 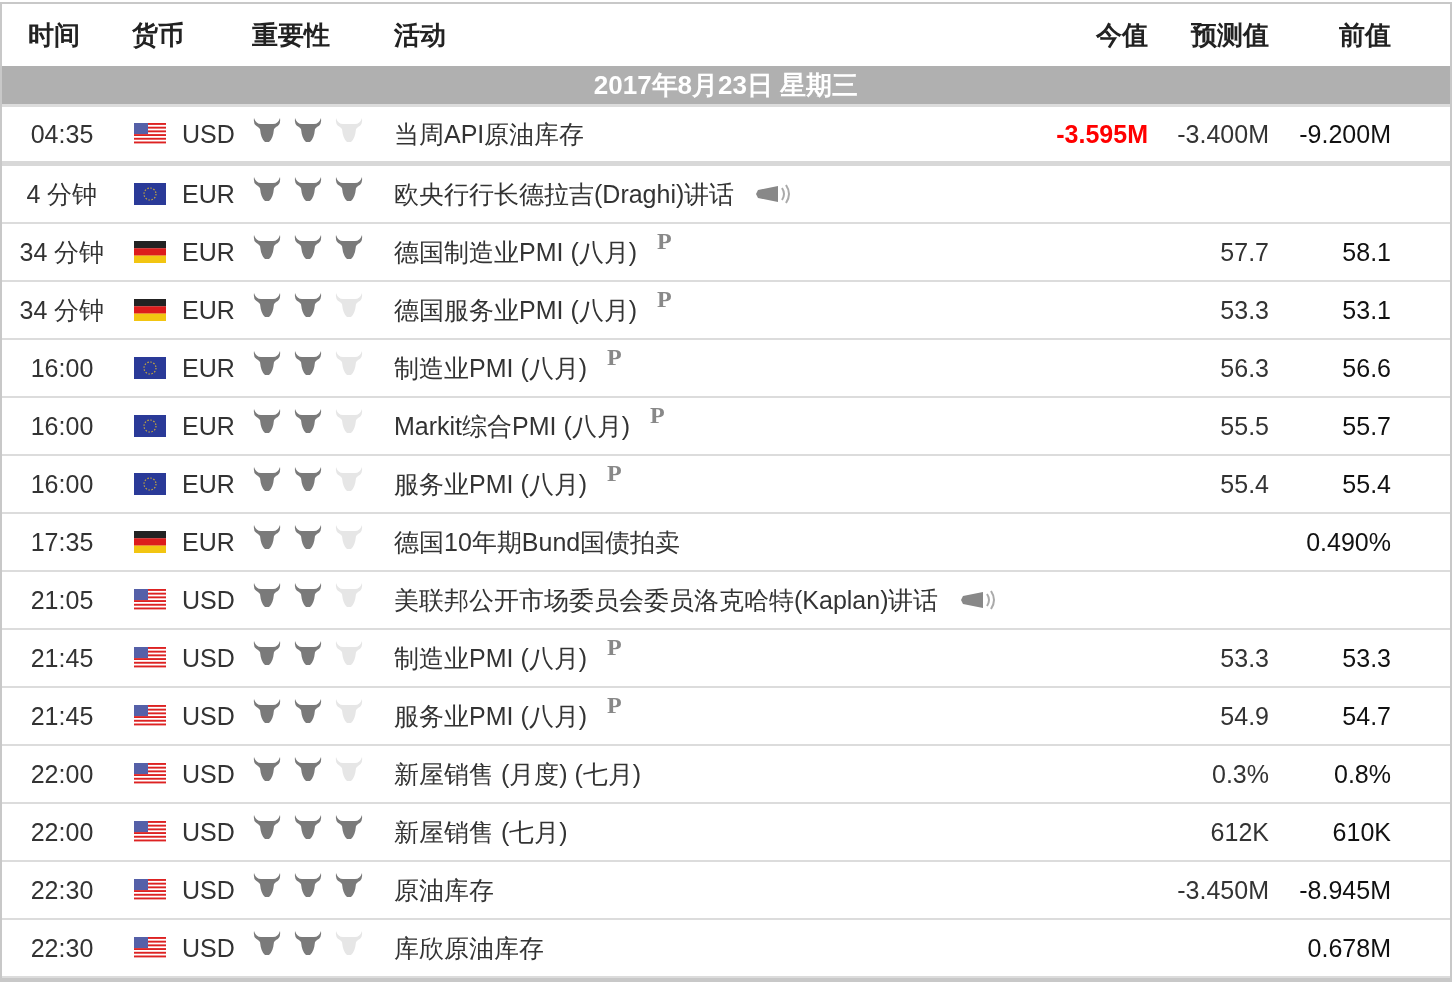 What do you see at coordinates (1244, 426) in the screenshot?
I see `forecast-value: 55.5` at bounding box center [1244, 426].